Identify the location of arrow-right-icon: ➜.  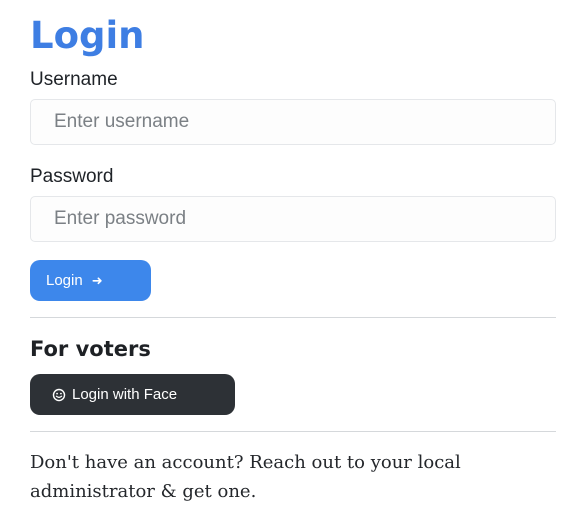
(97, 280).